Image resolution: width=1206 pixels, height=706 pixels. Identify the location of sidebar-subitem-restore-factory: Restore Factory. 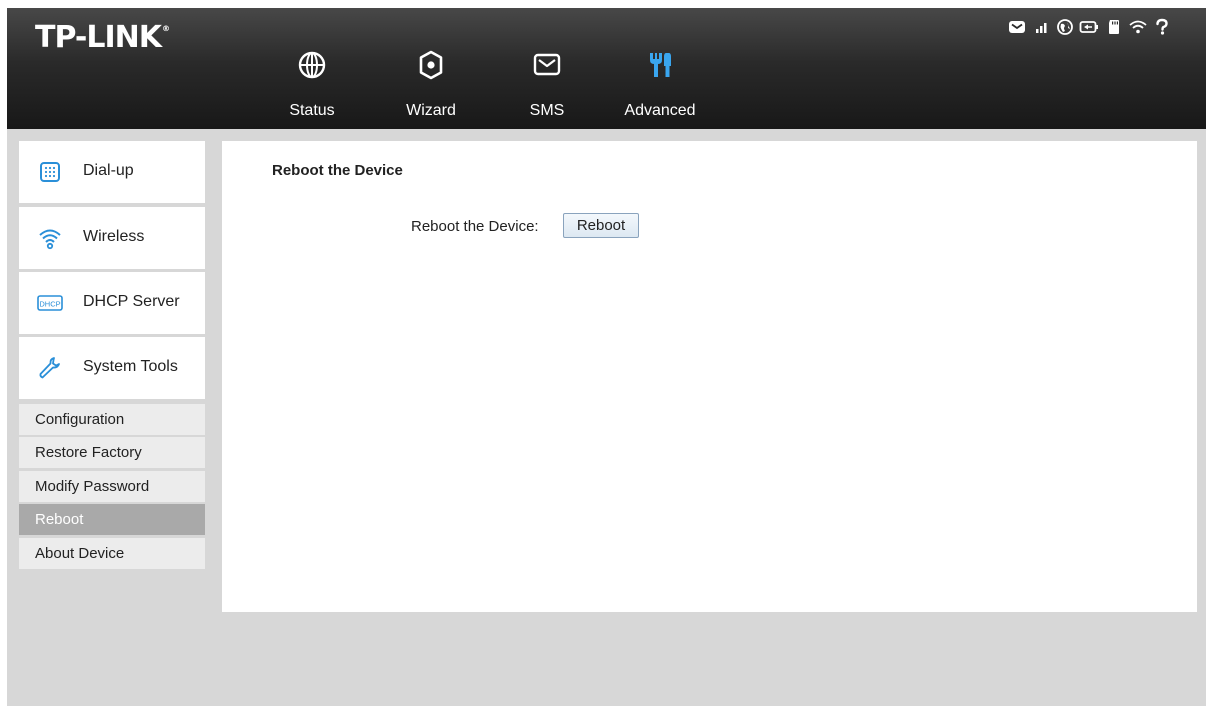
(112, 452).